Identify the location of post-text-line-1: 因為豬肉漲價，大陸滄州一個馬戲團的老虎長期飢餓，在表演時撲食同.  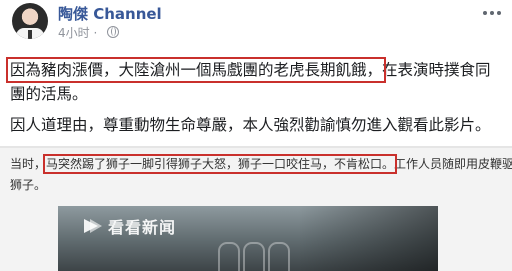
(248, 70).